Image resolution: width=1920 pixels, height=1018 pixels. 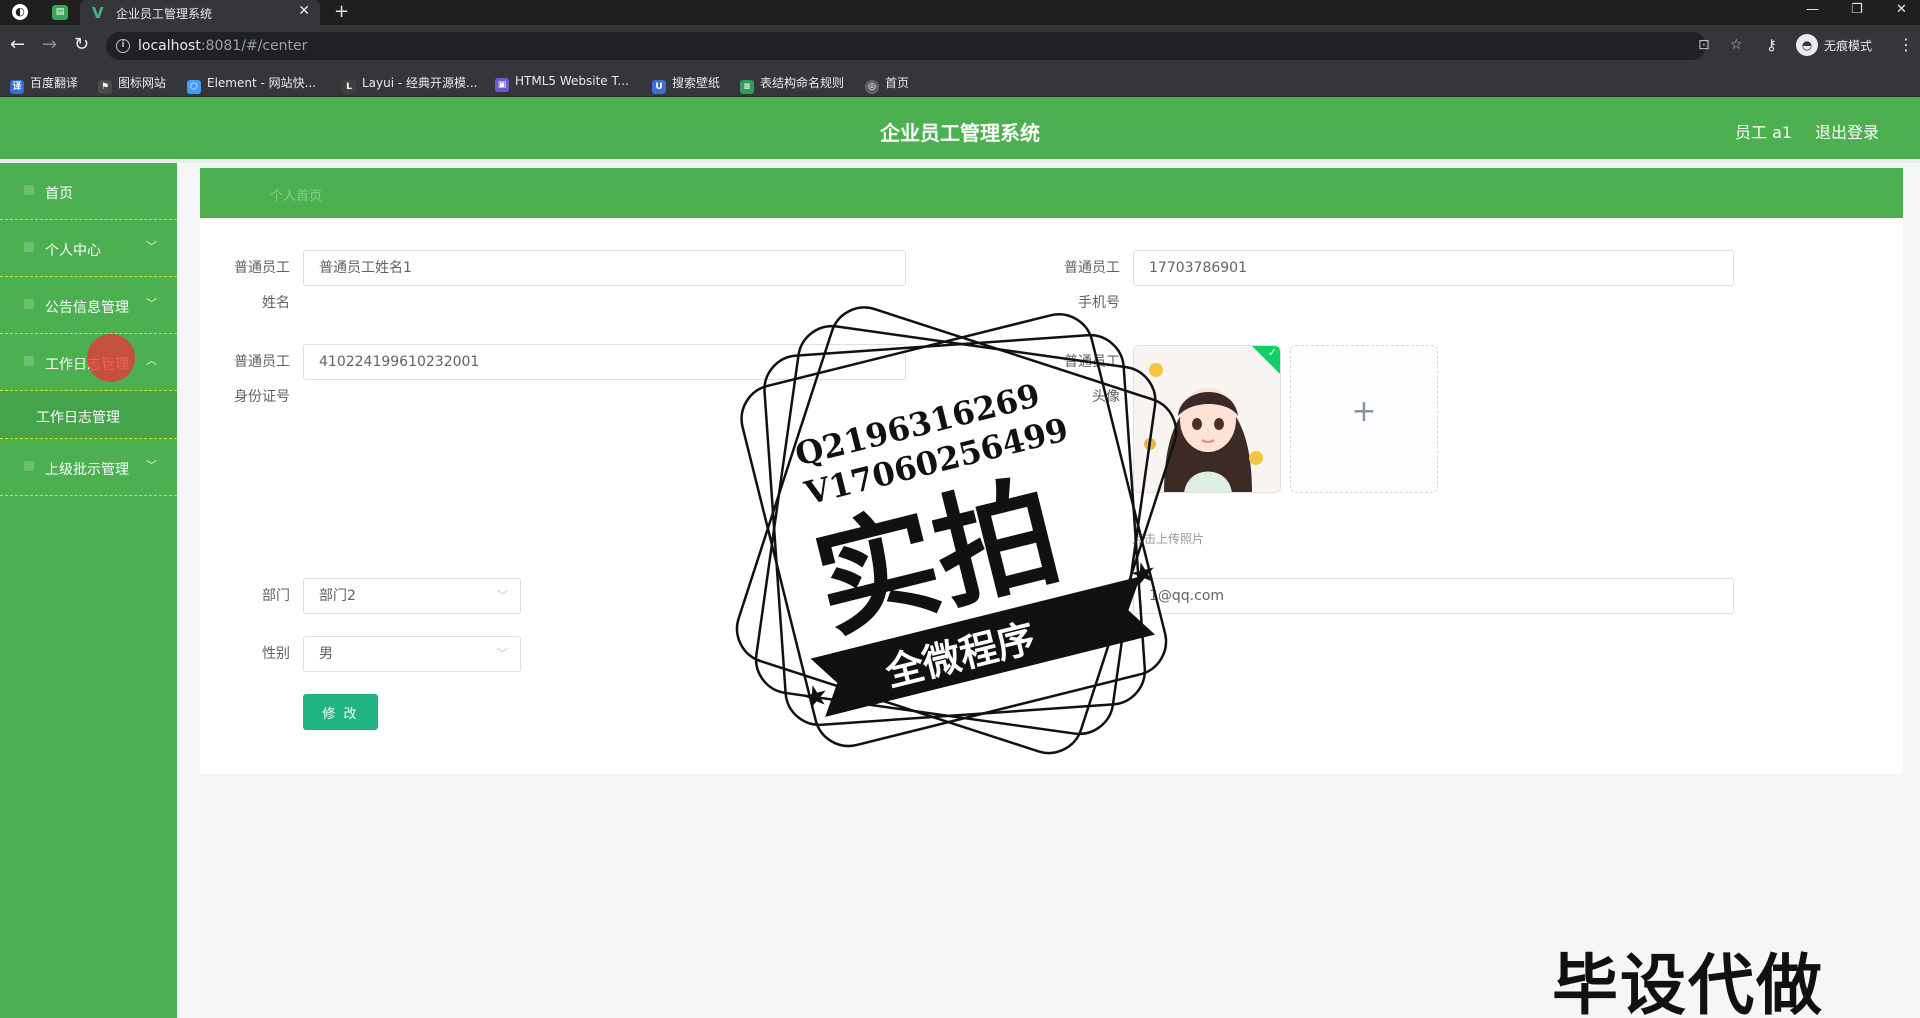 What do you see at coordinates (1092, 268) in the screenshot?
I see `phone-label-1: 普通员工` at bounding box center [1092, 268].